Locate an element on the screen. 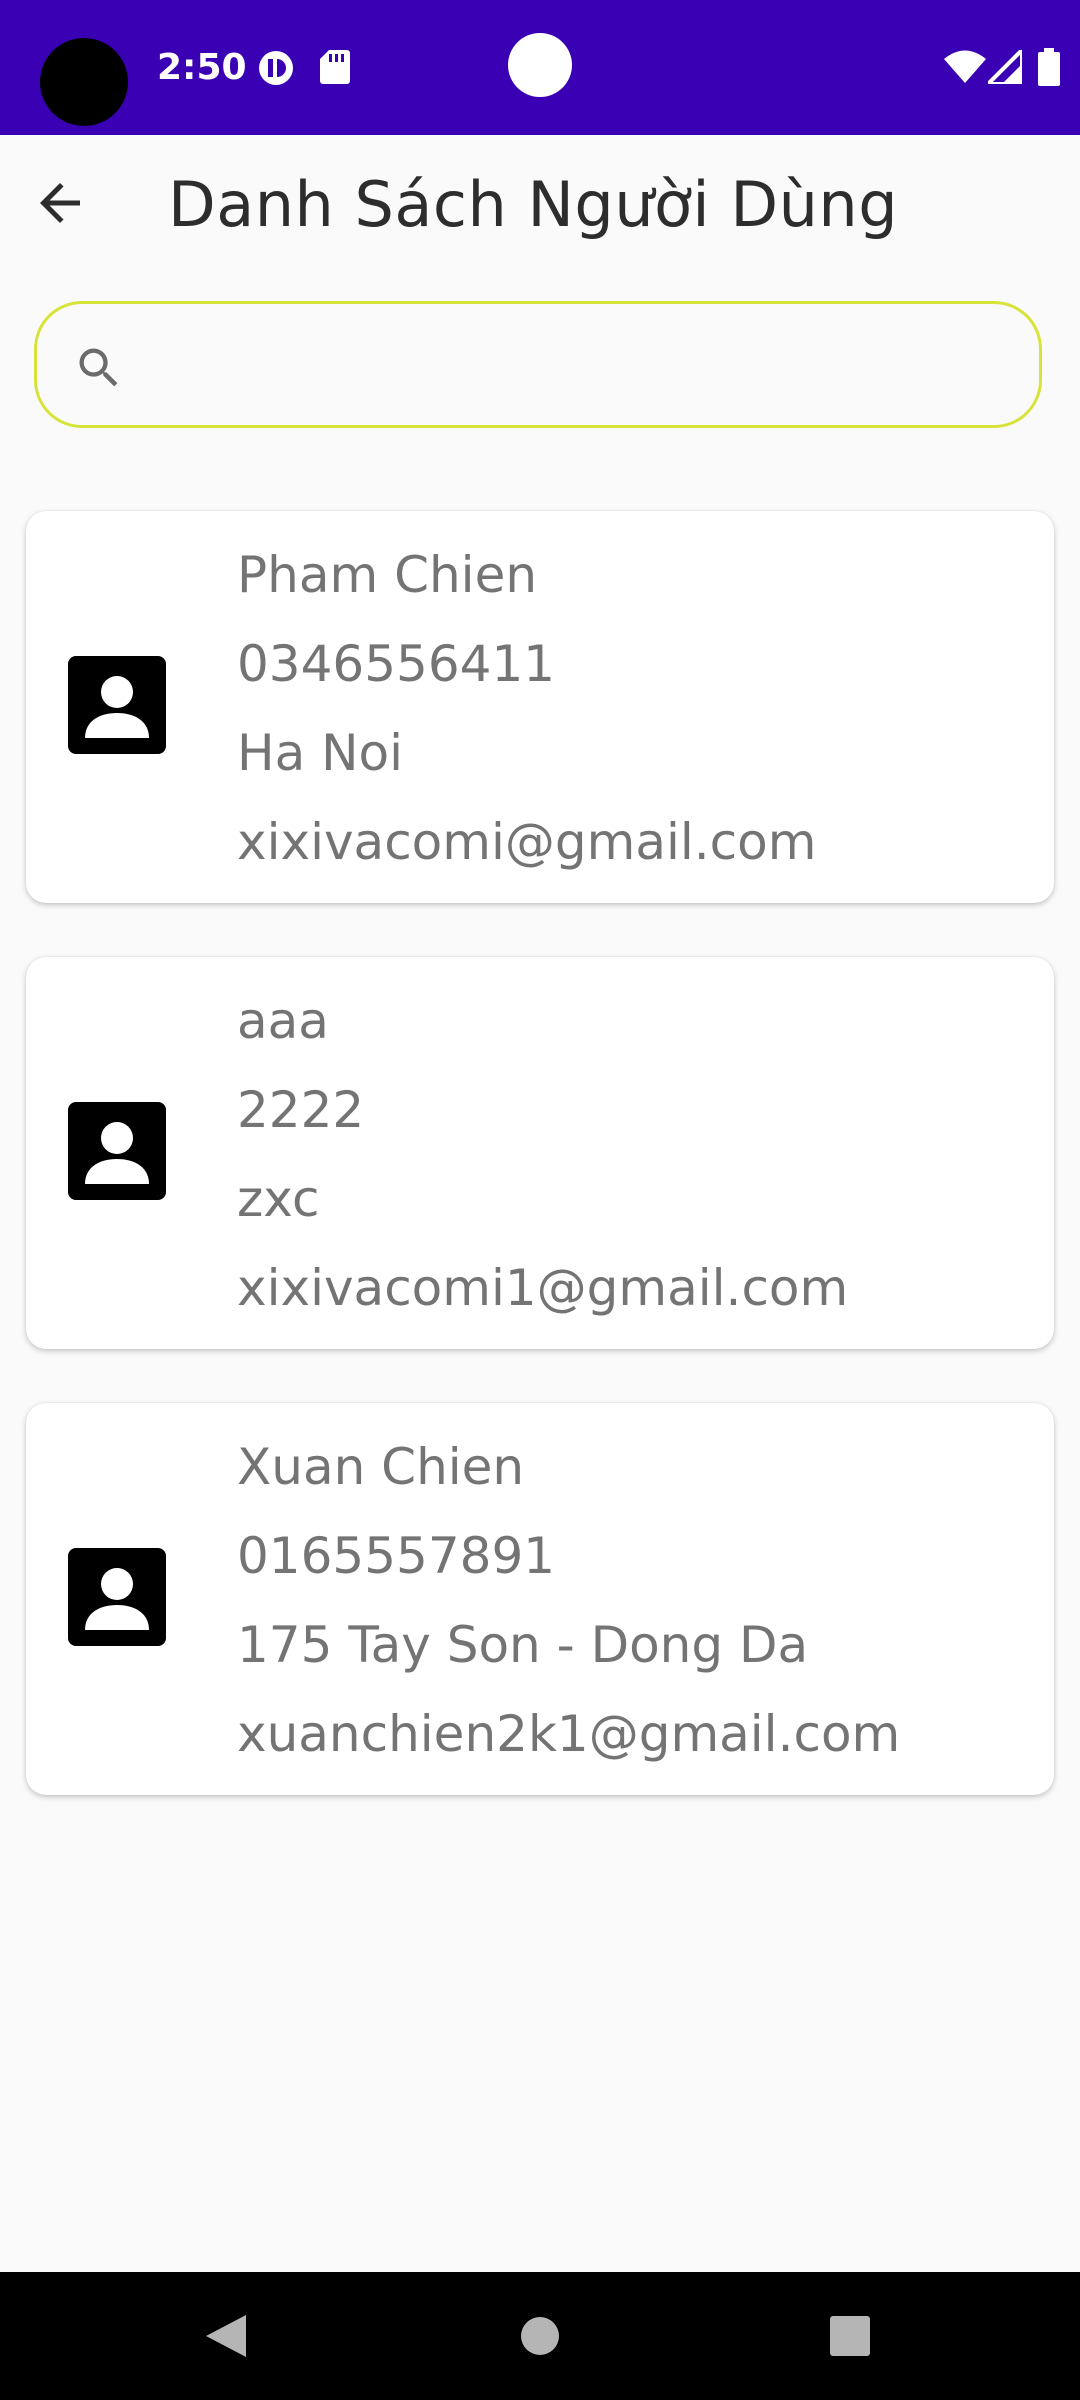  user-name: aaa is located at coordinates (283, 1021).